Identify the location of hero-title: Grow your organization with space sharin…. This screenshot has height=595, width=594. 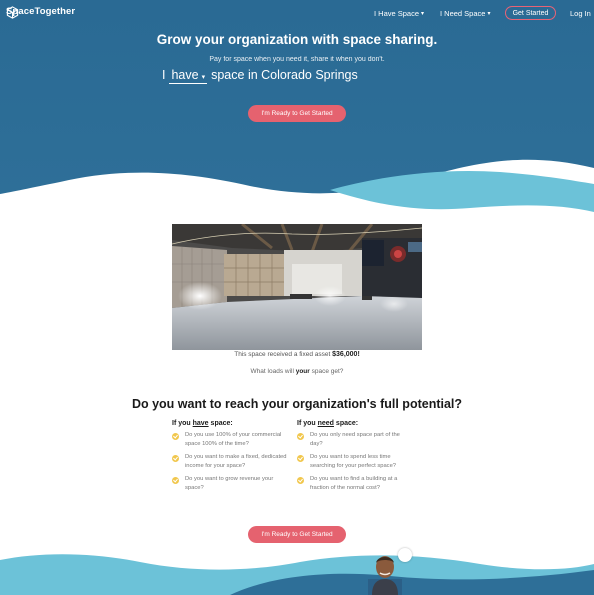
(297, 39).